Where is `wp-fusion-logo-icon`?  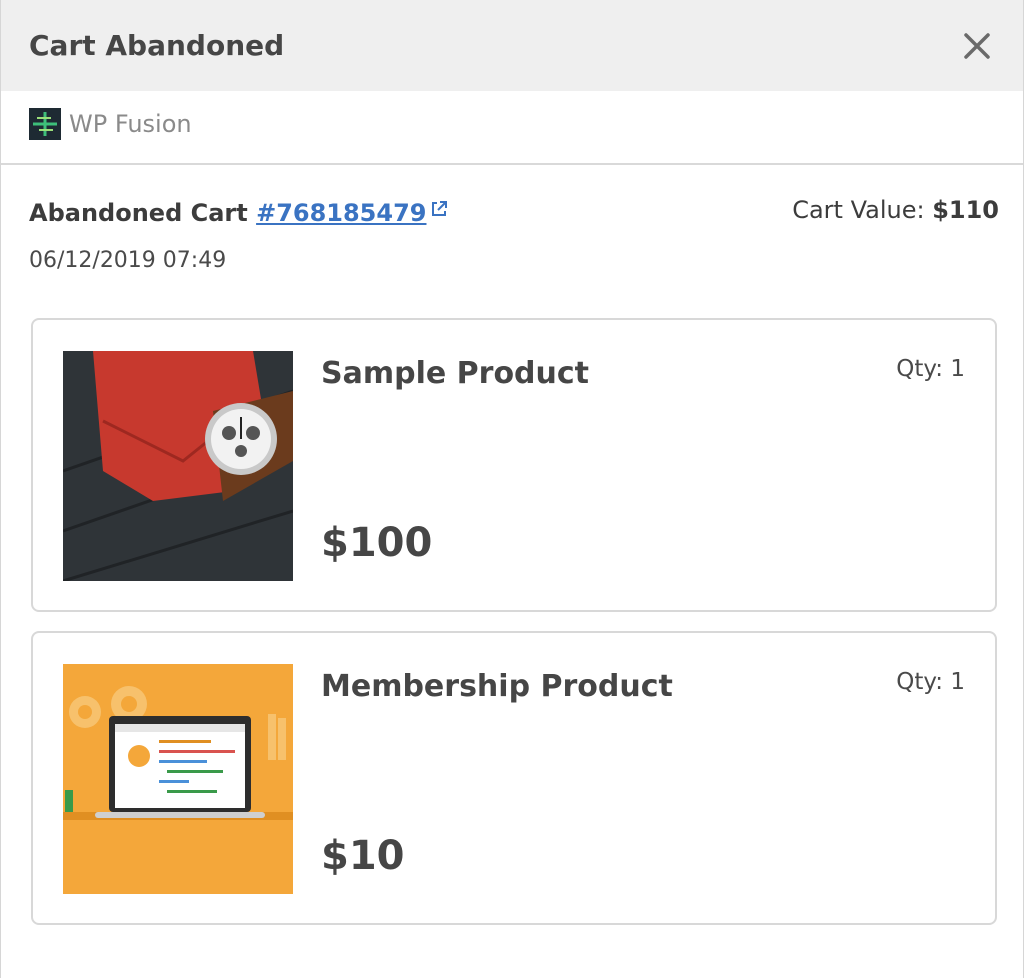 wp-fusion-logo-icon is located at coordinates (45, 124).